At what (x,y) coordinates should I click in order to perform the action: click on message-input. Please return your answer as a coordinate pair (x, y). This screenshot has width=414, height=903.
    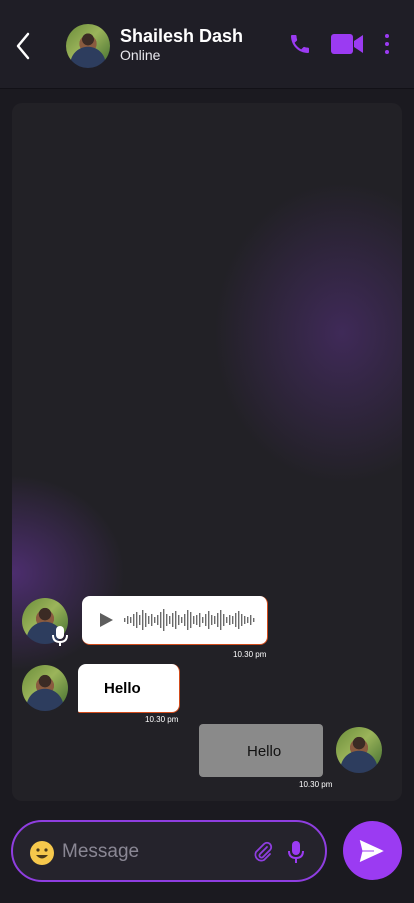
    Looking at the image, I should click on (152, 852).